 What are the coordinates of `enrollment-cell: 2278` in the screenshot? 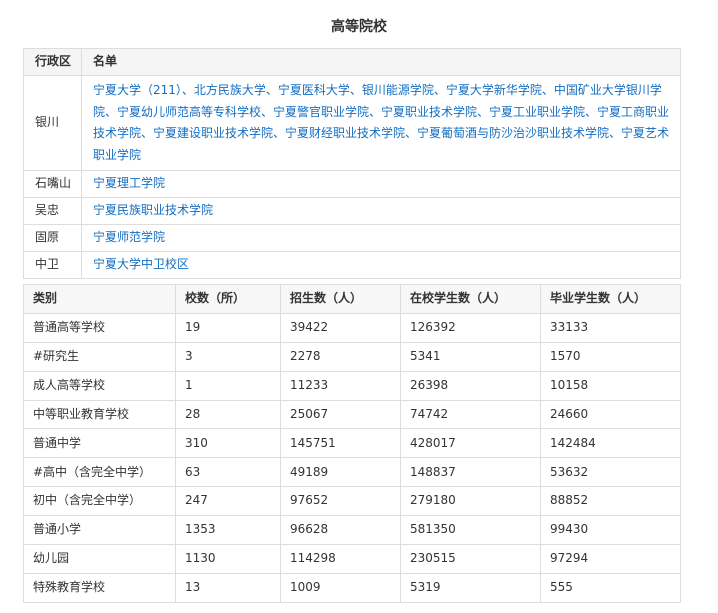 It's located at (340, 356).